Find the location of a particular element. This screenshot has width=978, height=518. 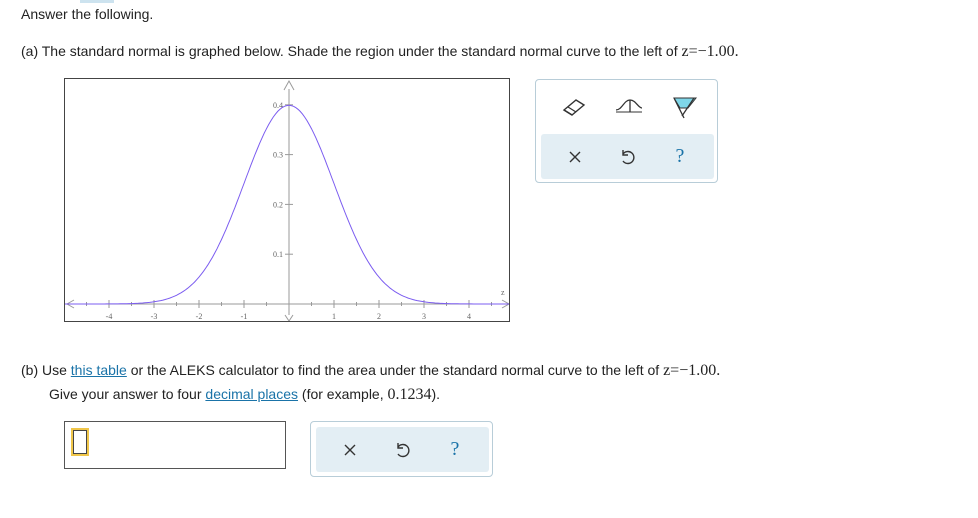

graph-undo-button is located at coordinates (627, 156).